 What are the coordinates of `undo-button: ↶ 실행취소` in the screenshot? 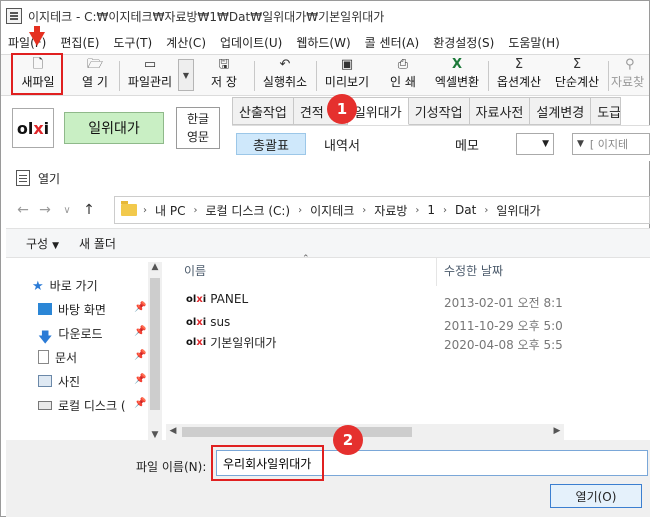 It's located at (285, 75).